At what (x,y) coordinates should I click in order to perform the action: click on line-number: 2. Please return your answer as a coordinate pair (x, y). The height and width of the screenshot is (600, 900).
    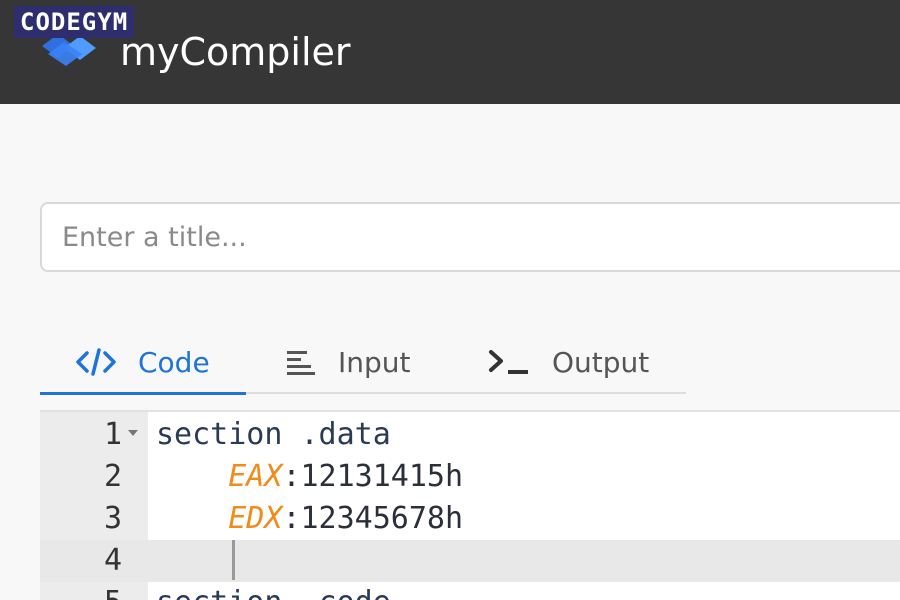
    Looking at the image, I should click on (112, 476).